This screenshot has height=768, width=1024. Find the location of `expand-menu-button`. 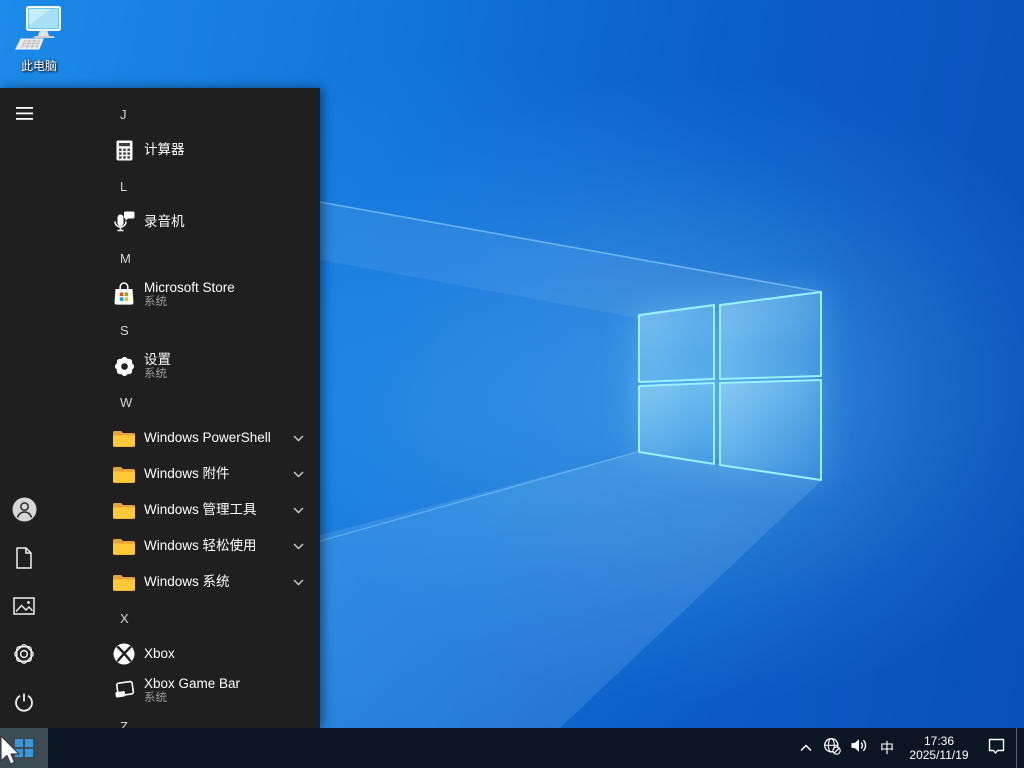

expand-menu-button is located at coordinates (24, 116).